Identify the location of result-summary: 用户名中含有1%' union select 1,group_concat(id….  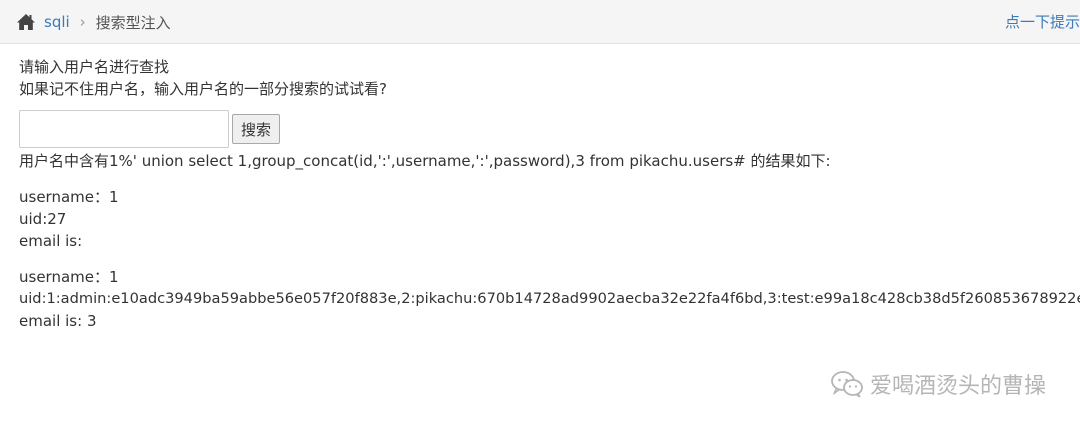
(425, 161).